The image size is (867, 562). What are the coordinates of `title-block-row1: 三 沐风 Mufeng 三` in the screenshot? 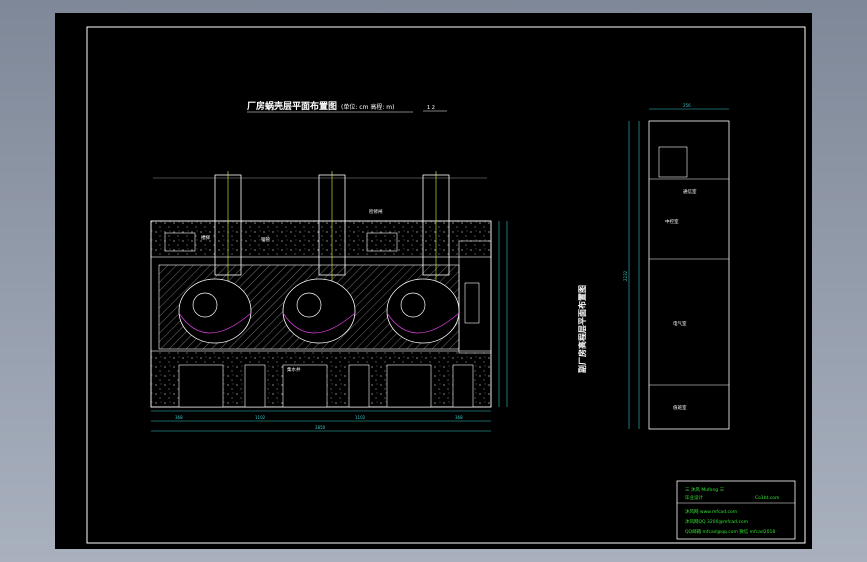 It's located at (705, 489).